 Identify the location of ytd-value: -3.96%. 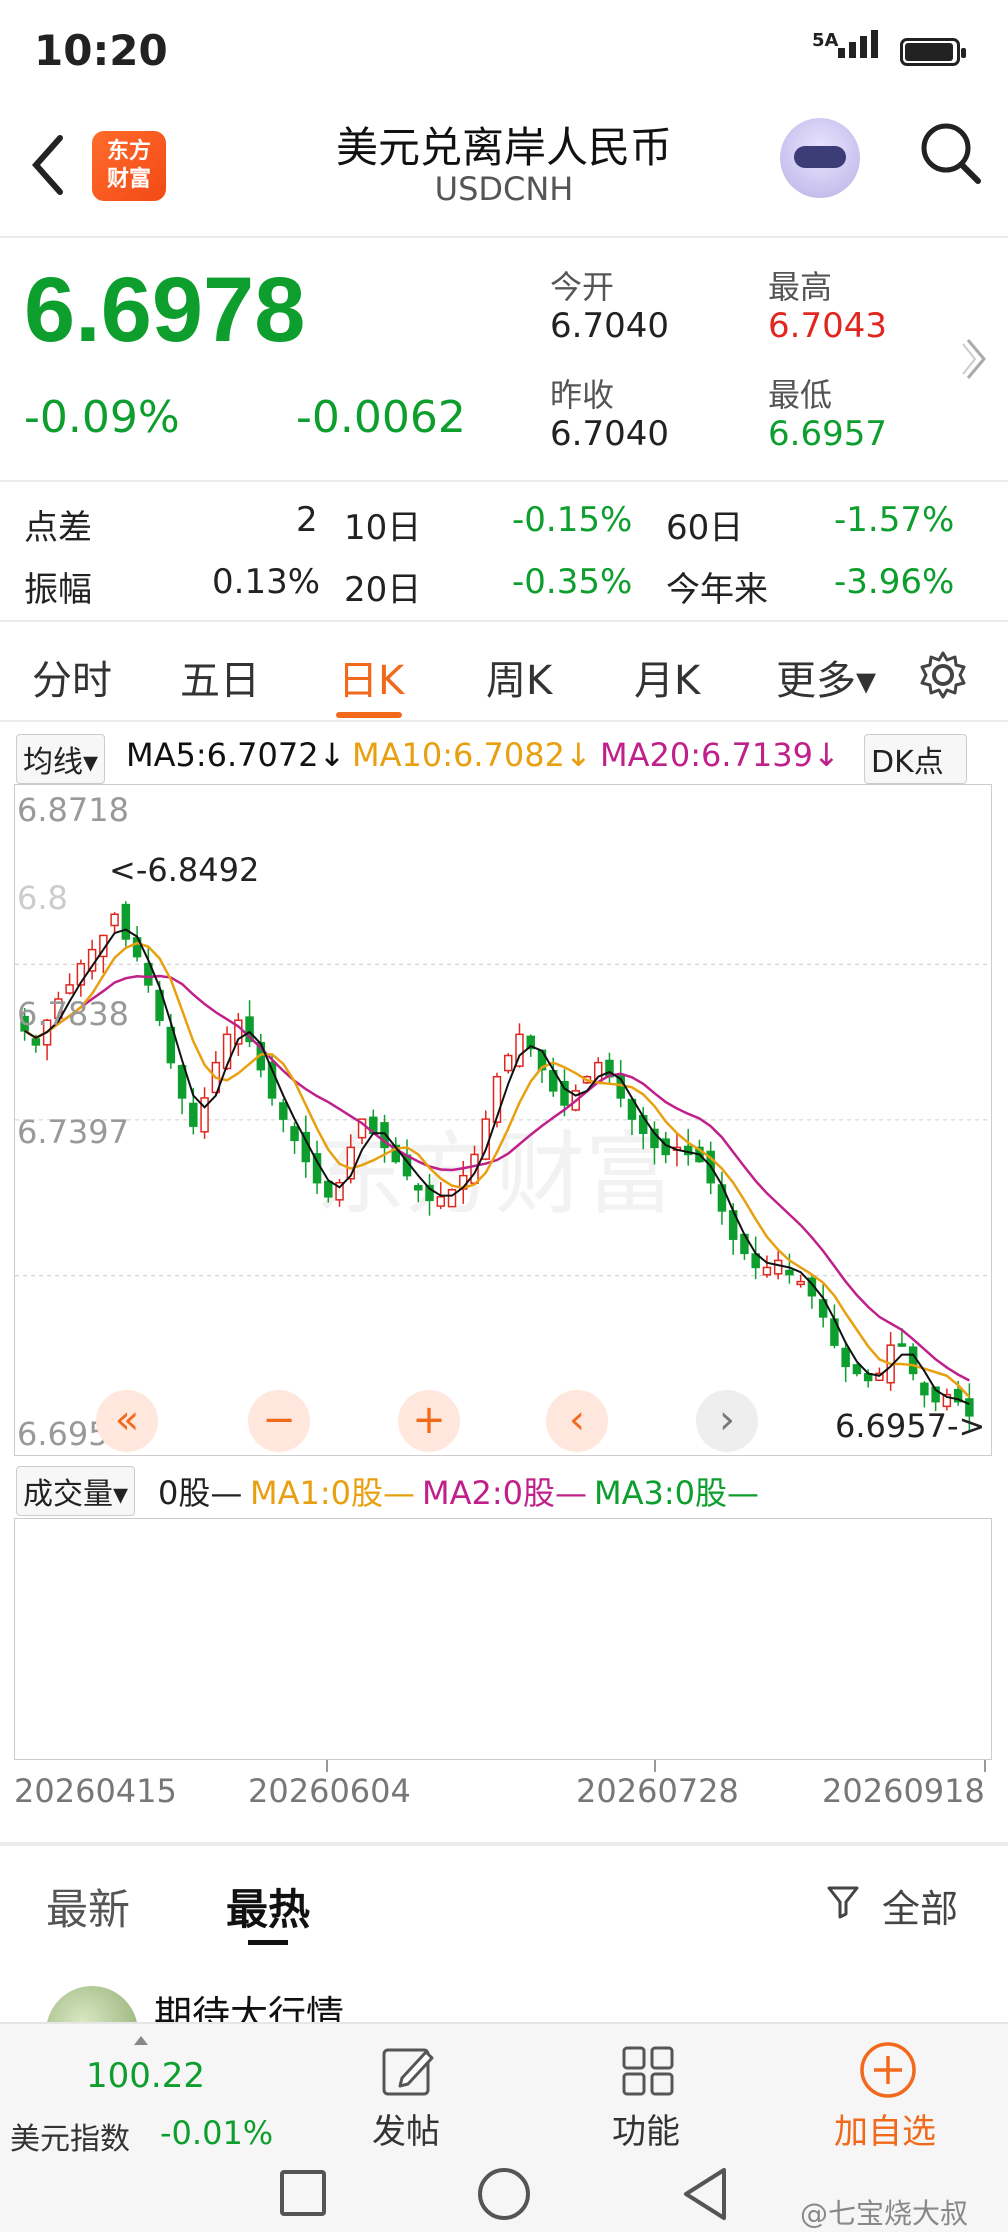
(894, 582).